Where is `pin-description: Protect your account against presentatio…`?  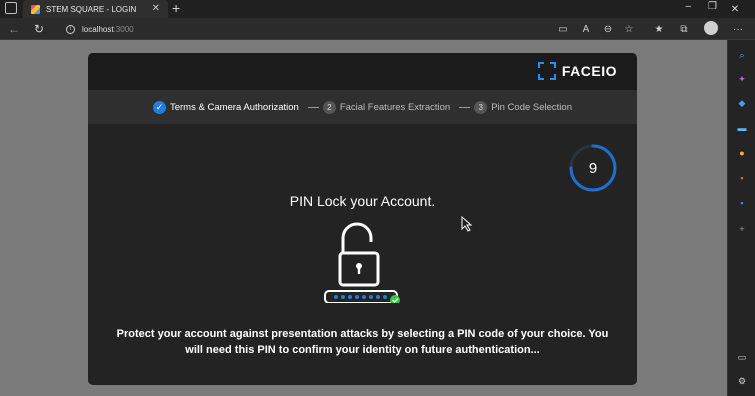
pin-description: Protect your account against presentatio… is located at coordinates (362, 342).